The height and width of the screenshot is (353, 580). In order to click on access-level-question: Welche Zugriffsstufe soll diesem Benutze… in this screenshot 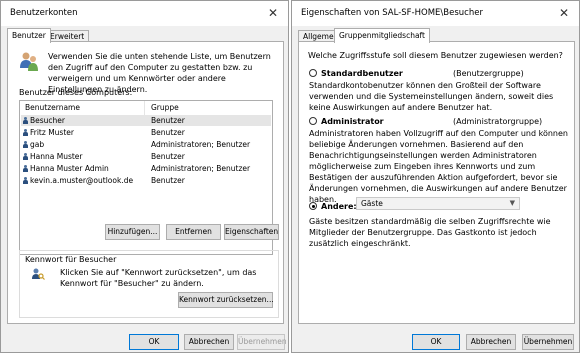, I will do `click(435, 55)`.